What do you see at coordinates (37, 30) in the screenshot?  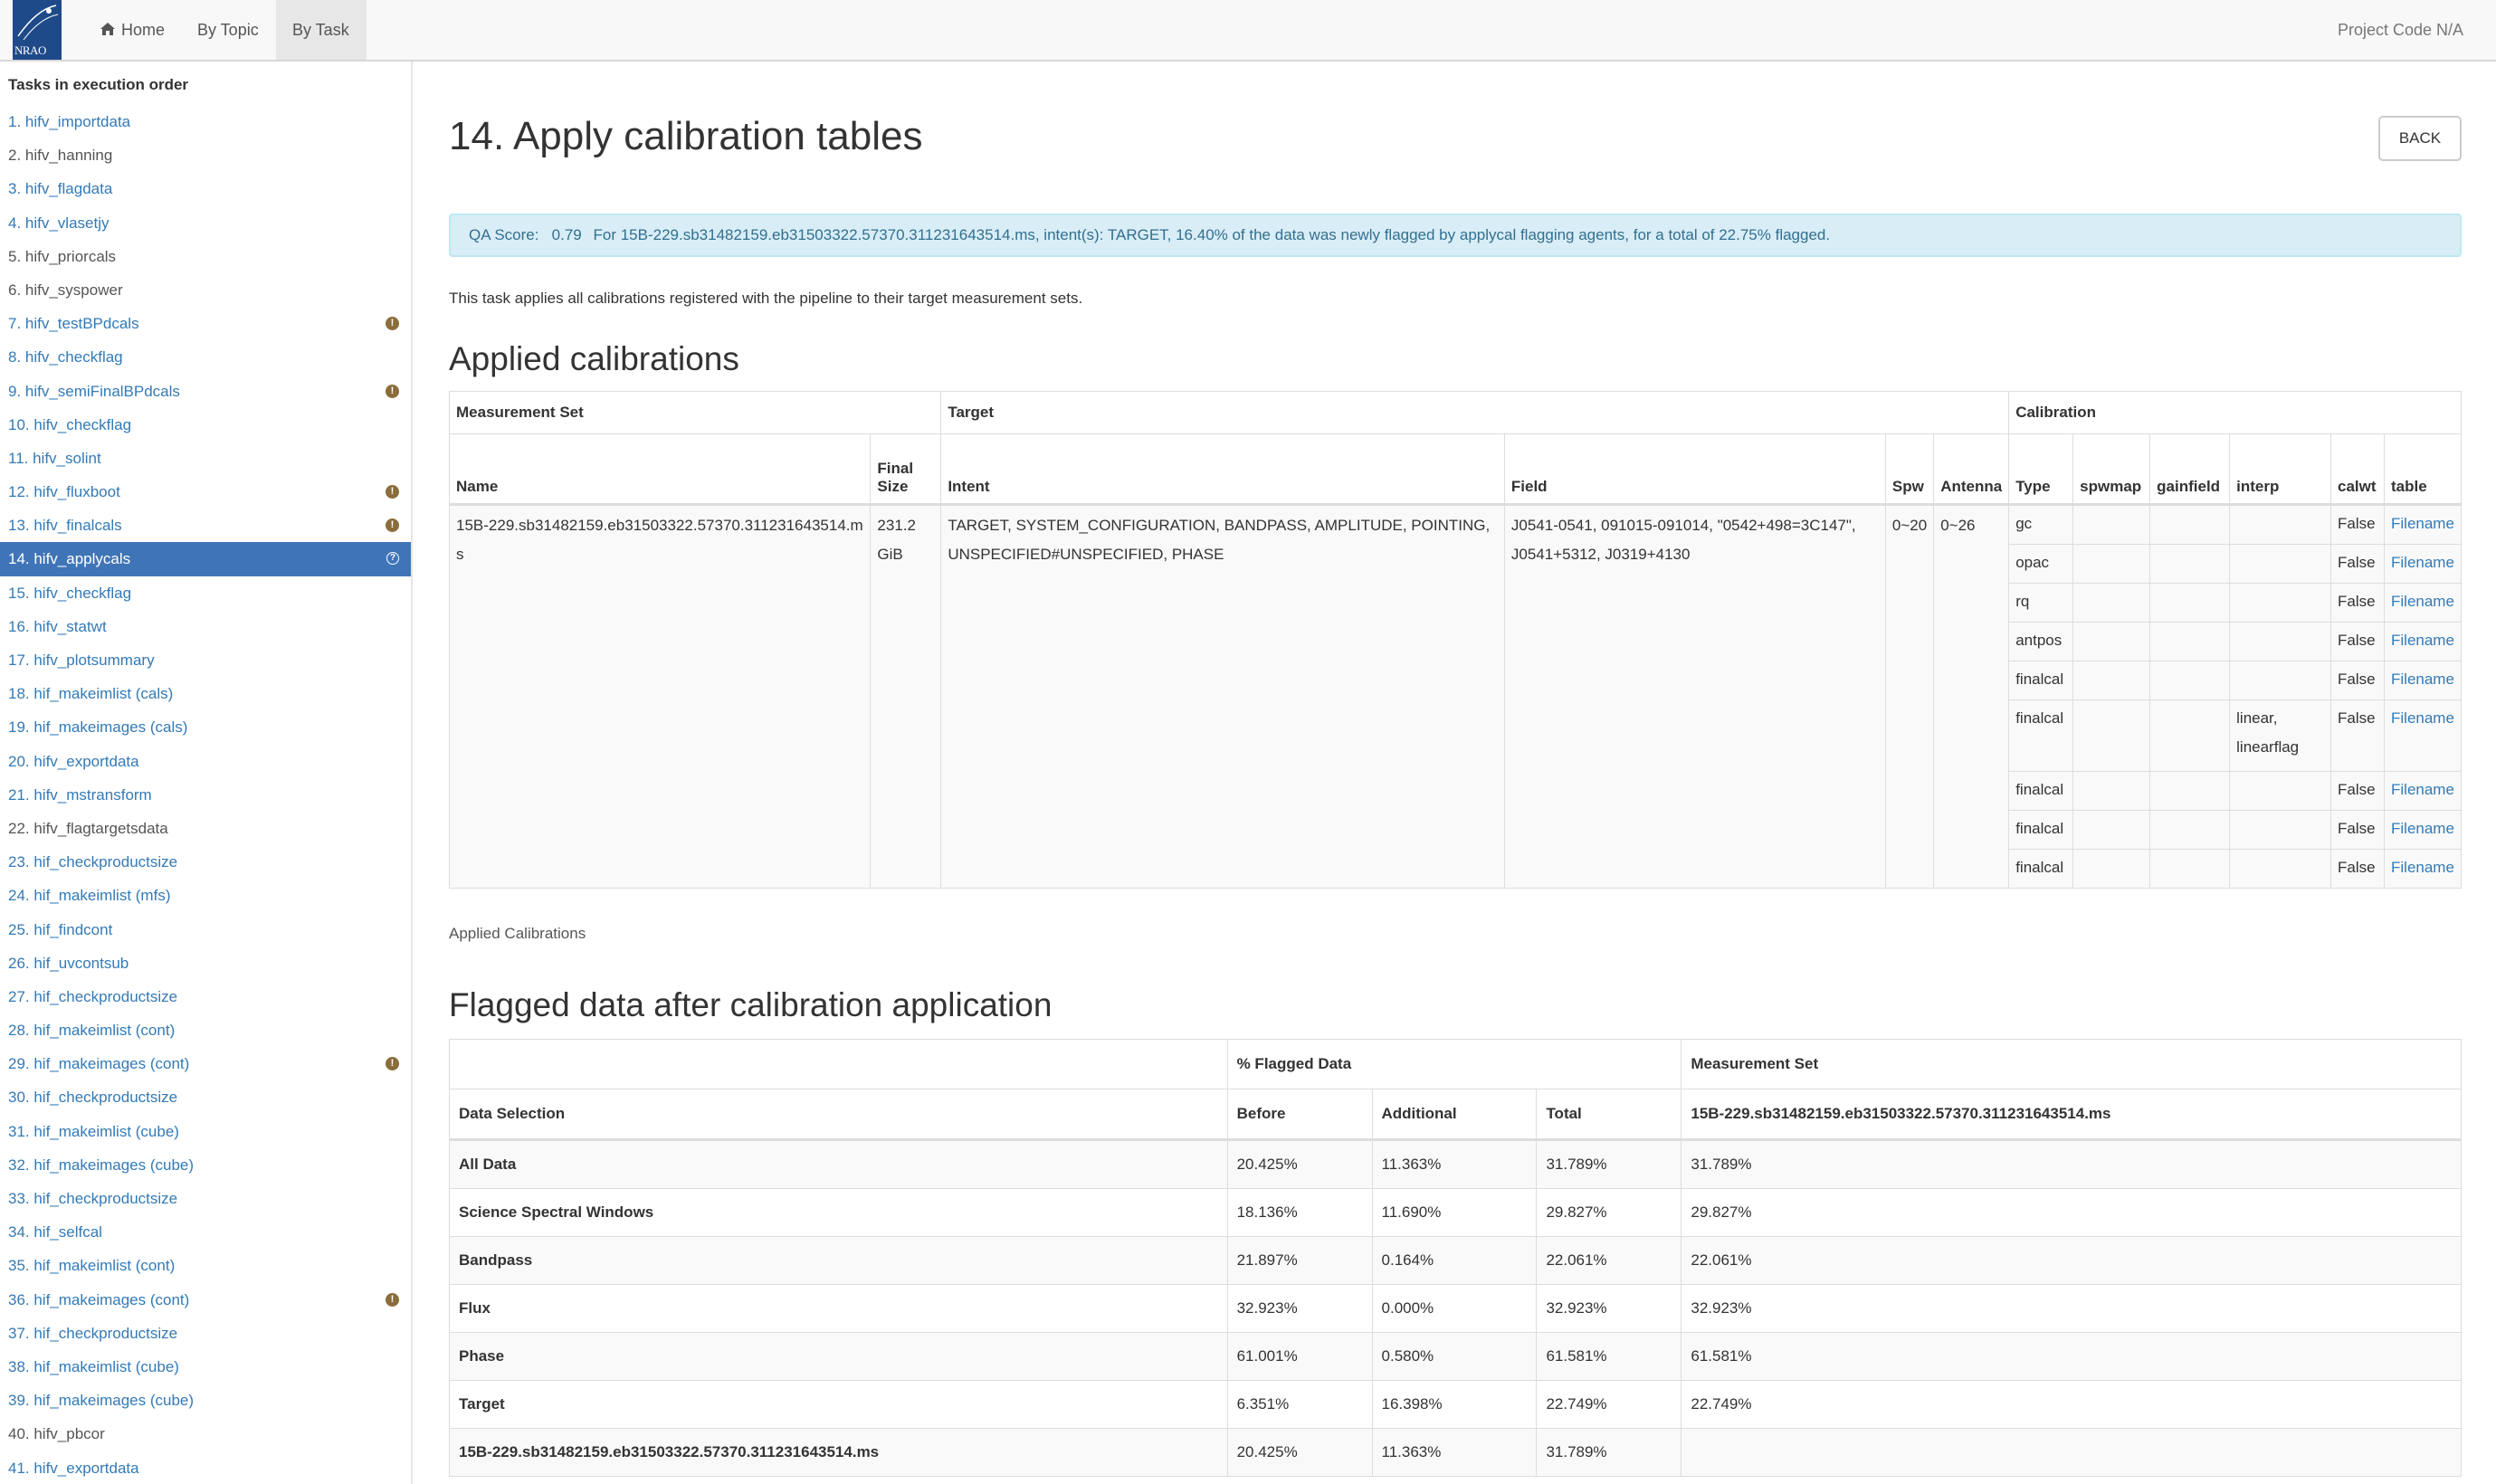 I see `nrao-logo: NRAO` at bounding box center [37, 30].